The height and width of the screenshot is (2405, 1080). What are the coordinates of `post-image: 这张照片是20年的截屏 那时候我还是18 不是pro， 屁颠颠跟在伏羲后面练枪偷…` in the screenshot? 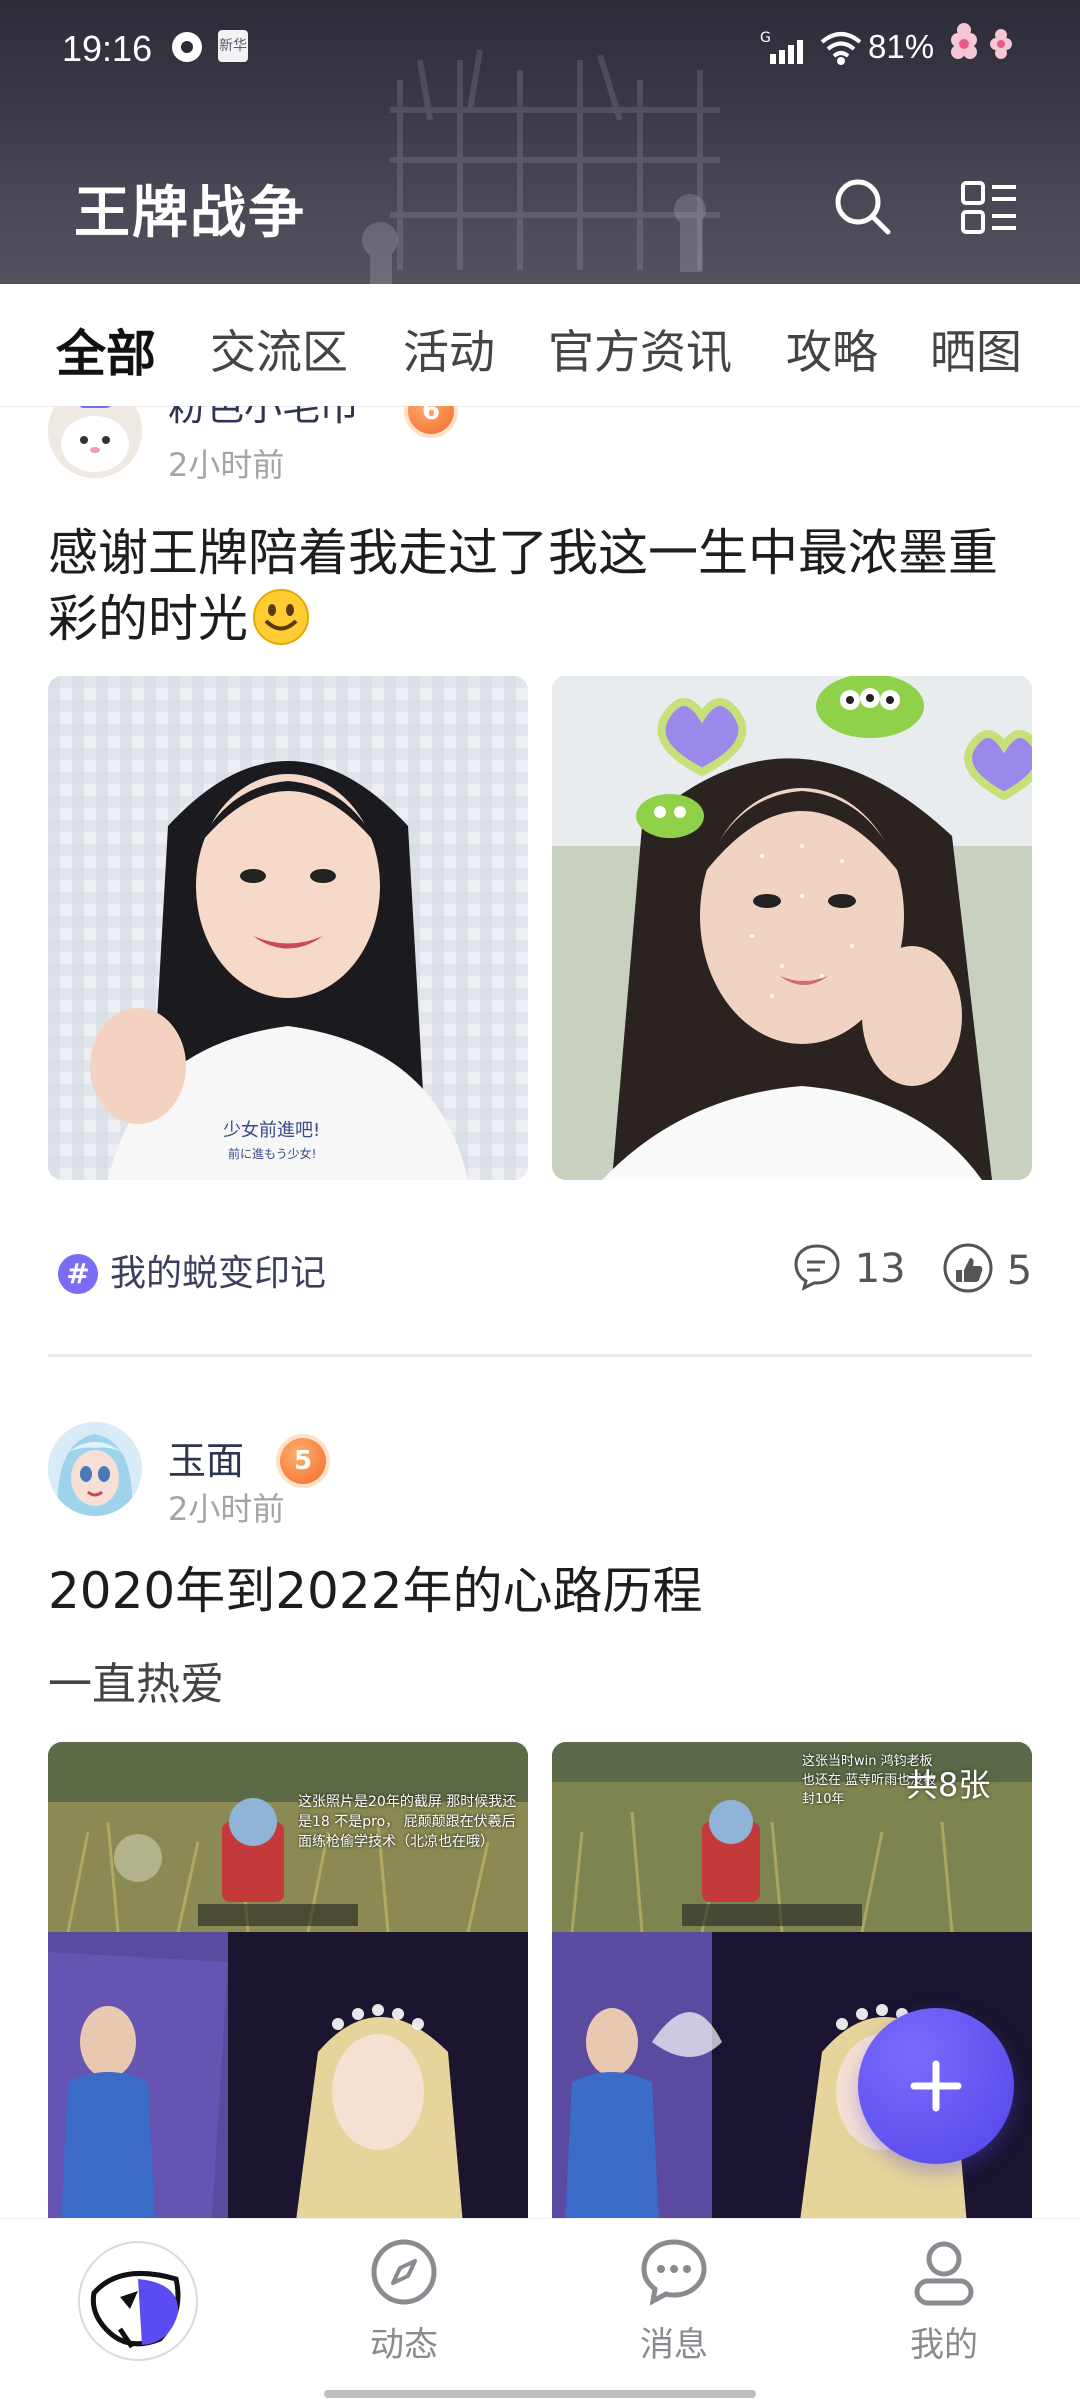 It's located at (288, 1980).